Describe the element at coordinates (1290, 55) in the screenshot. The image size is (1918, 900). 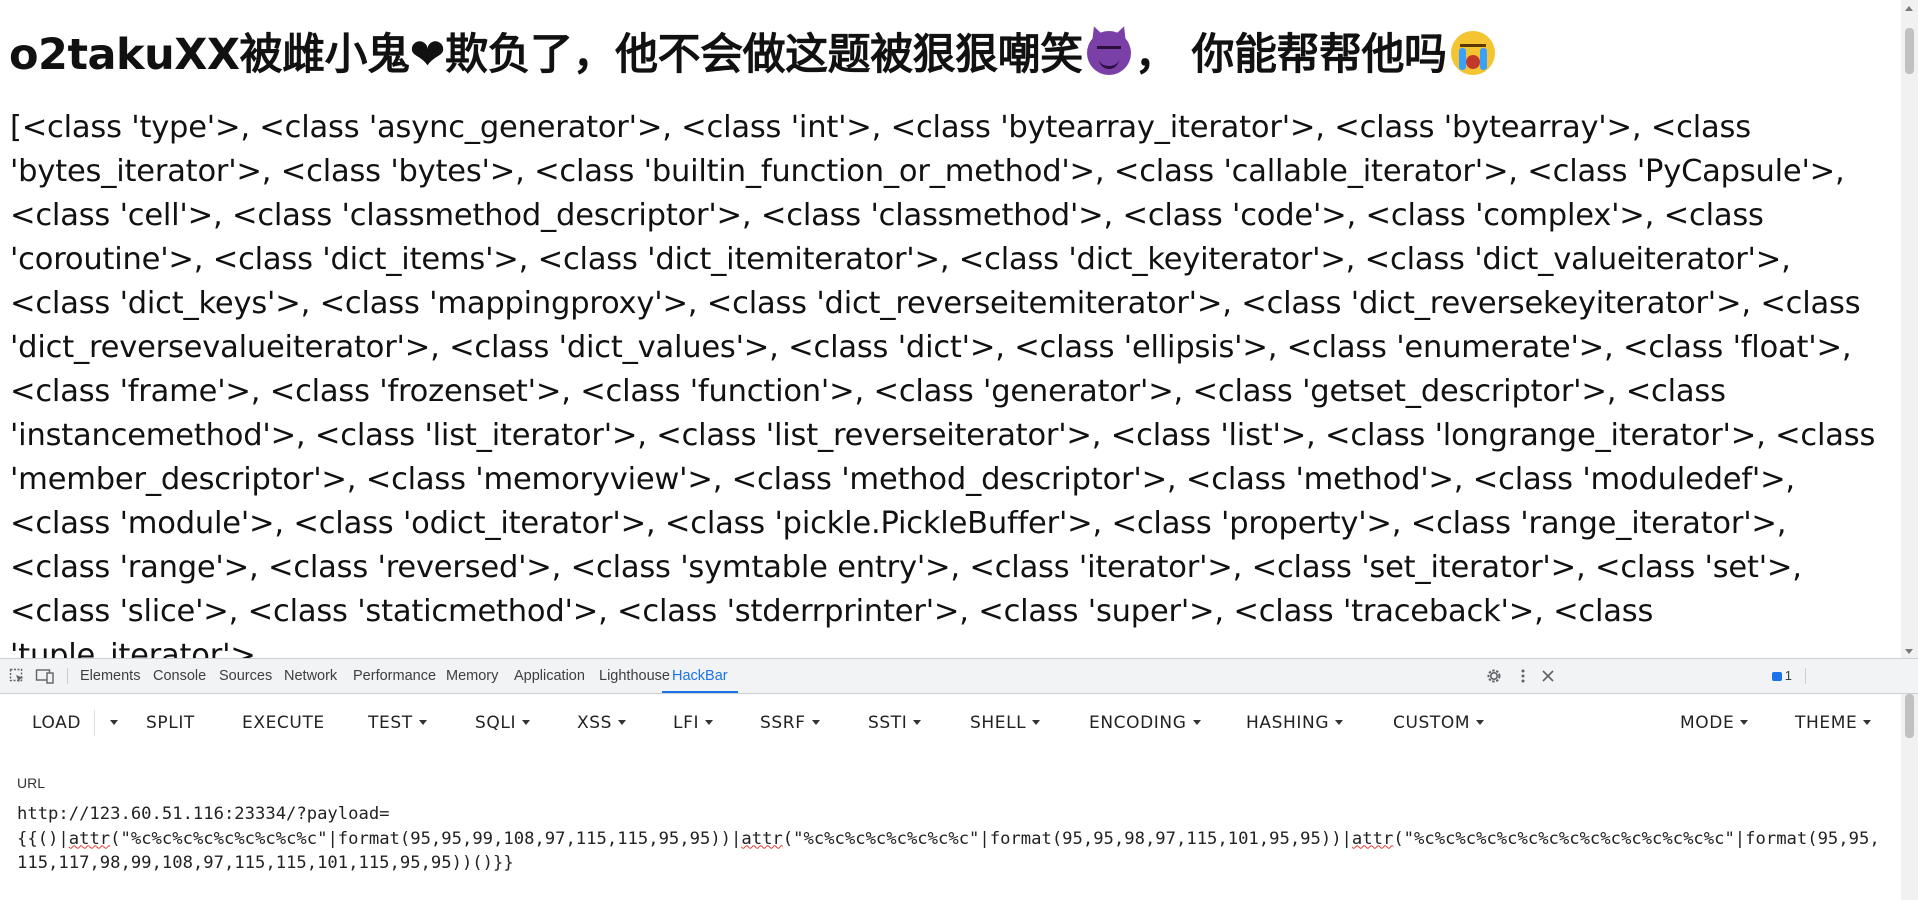
I see `page-title-text-2: ， 你能帮帮他吗` at that location.